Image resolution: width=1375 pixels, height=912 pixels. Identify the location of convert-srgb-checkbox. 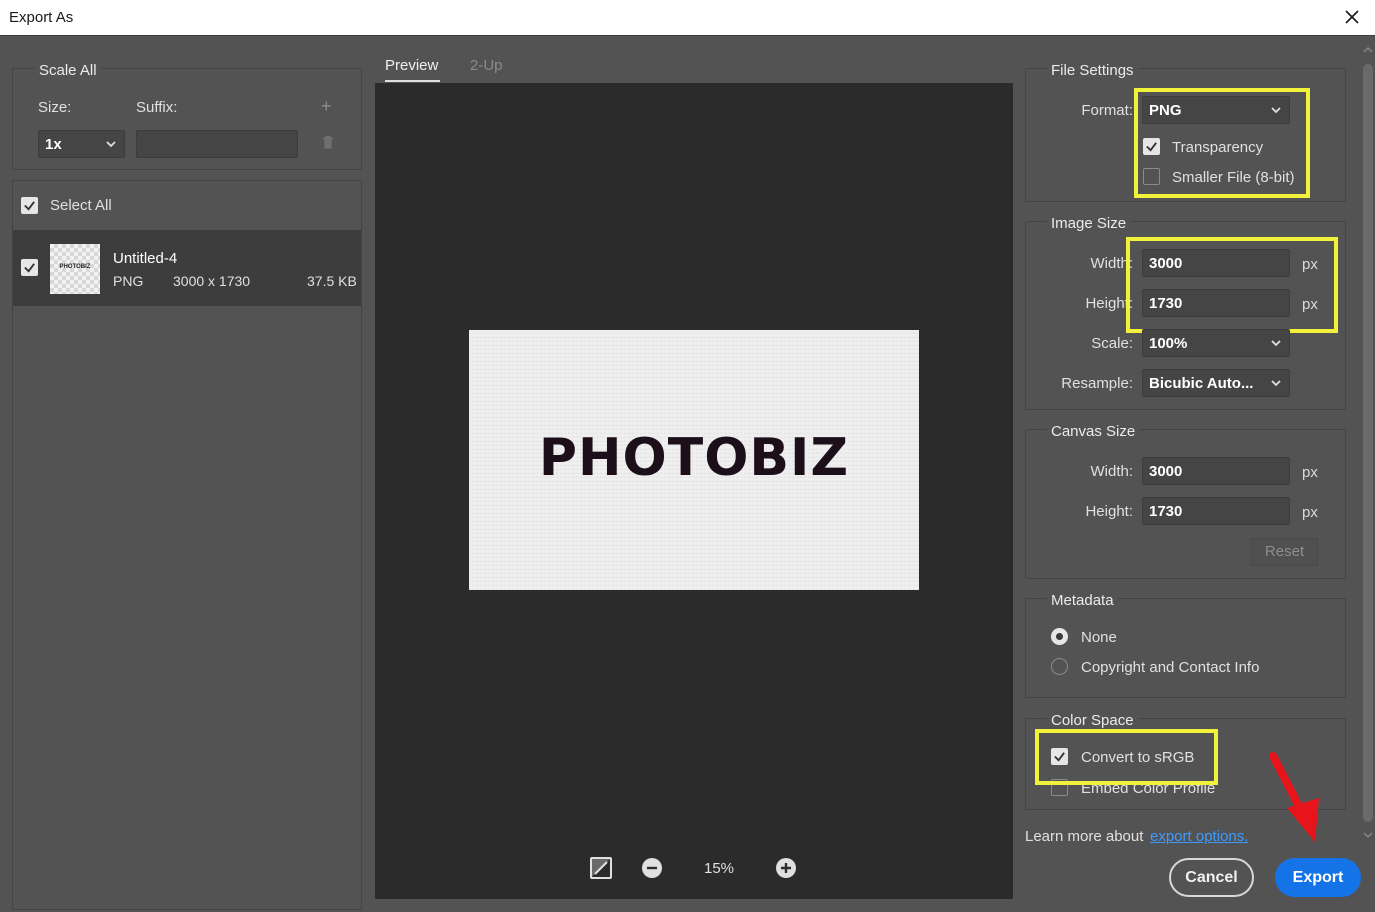
(1059, 756).